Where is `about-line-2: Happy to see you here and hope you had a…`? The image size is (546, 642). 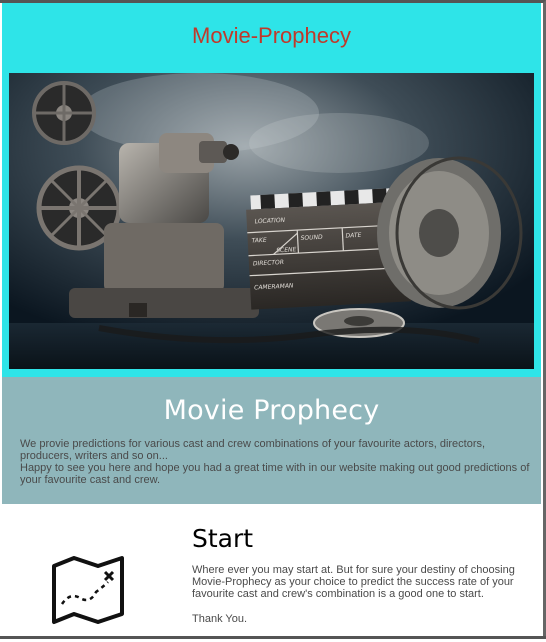
about-line-2: Happy to see you here and hope you had a… is located at coordinates (275, 474).